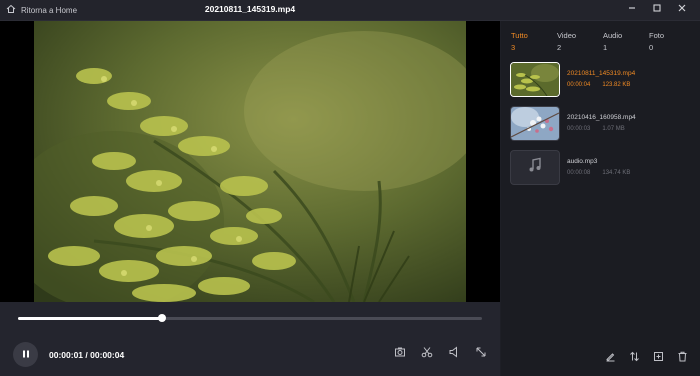 The width and height of the screenshot is (700, 376). What do you see at coordinates (651, 47) in the screenshot?
I see `tab-count: 0` at bounding box center [651, 47].